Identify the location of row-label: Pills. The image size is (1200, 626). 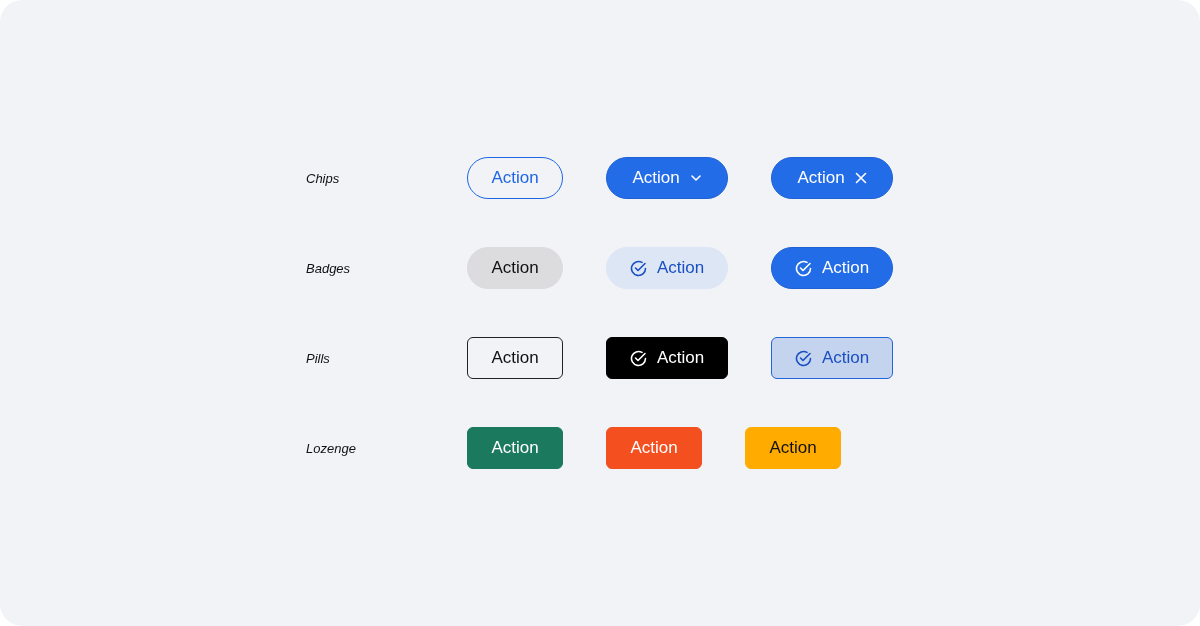
(318, 358).